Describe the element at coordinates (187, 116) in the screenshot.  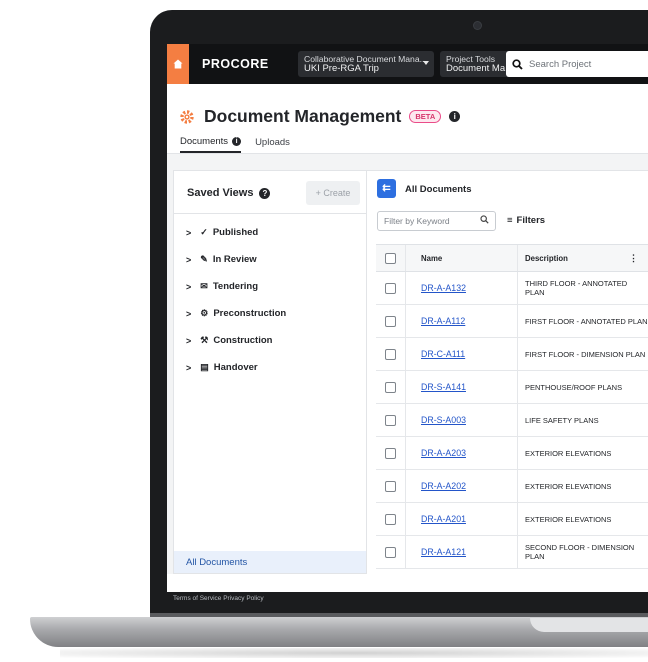
I see `gear-icon` at that location.